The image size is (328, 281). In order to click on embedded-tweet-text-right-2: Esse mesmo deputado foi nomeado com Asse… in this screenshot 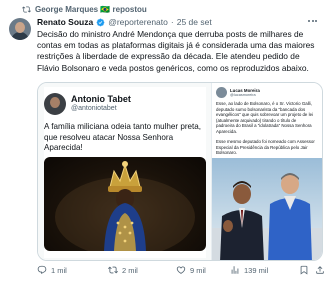, I will do `click(265, 147)`.